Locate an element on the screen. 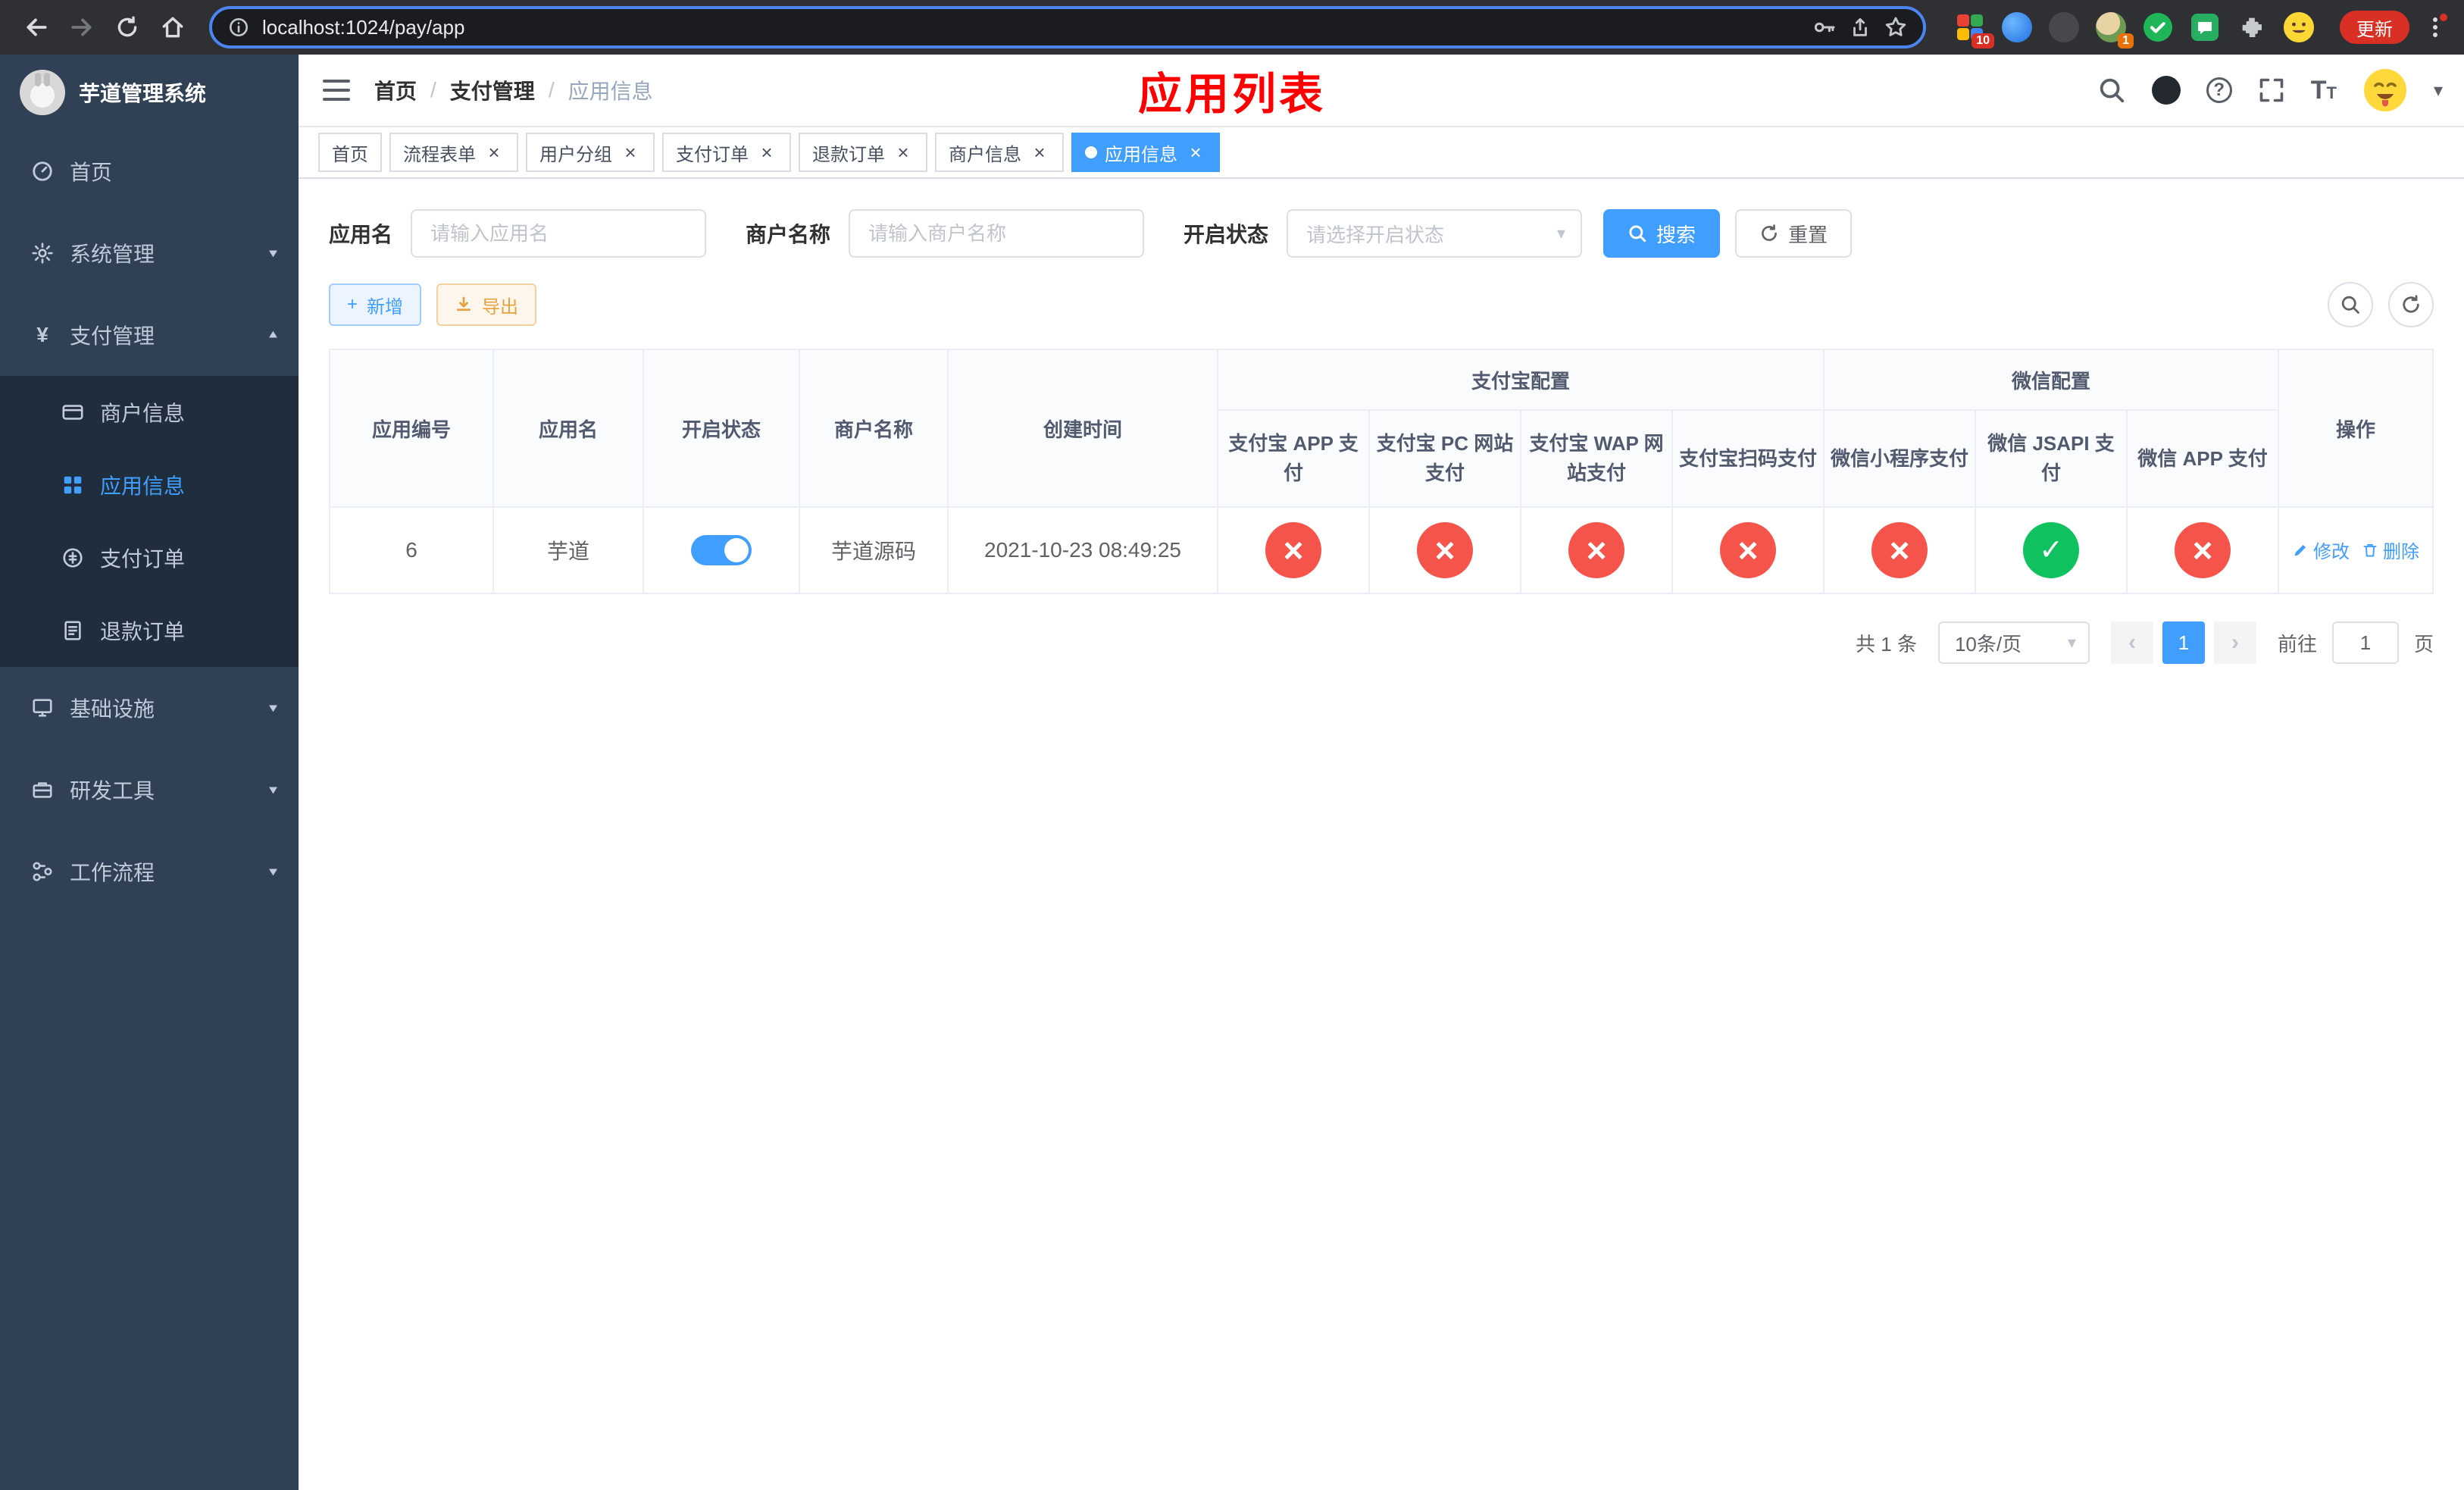 The width and height of the screenshot is (2464, 1490). pager-buttons: ‹ 1 › is located at coordinates (2183, 642).